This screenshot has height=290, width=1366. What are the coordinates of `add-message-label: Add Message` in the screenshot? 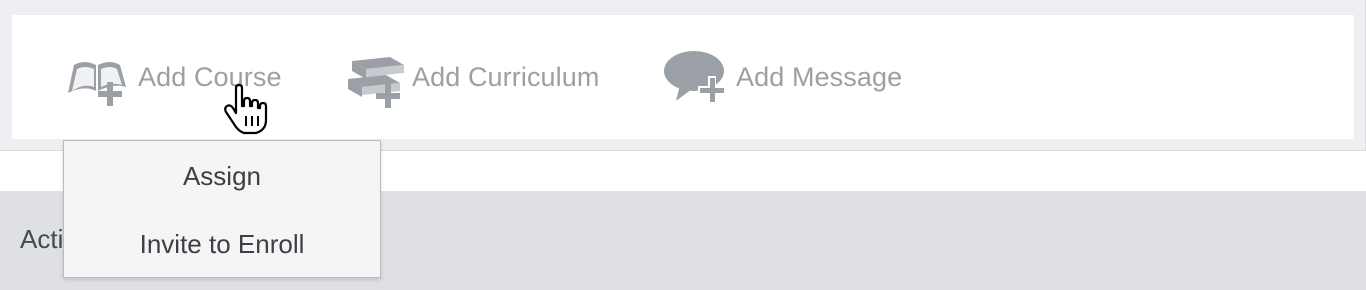 It's located at (819, 76).